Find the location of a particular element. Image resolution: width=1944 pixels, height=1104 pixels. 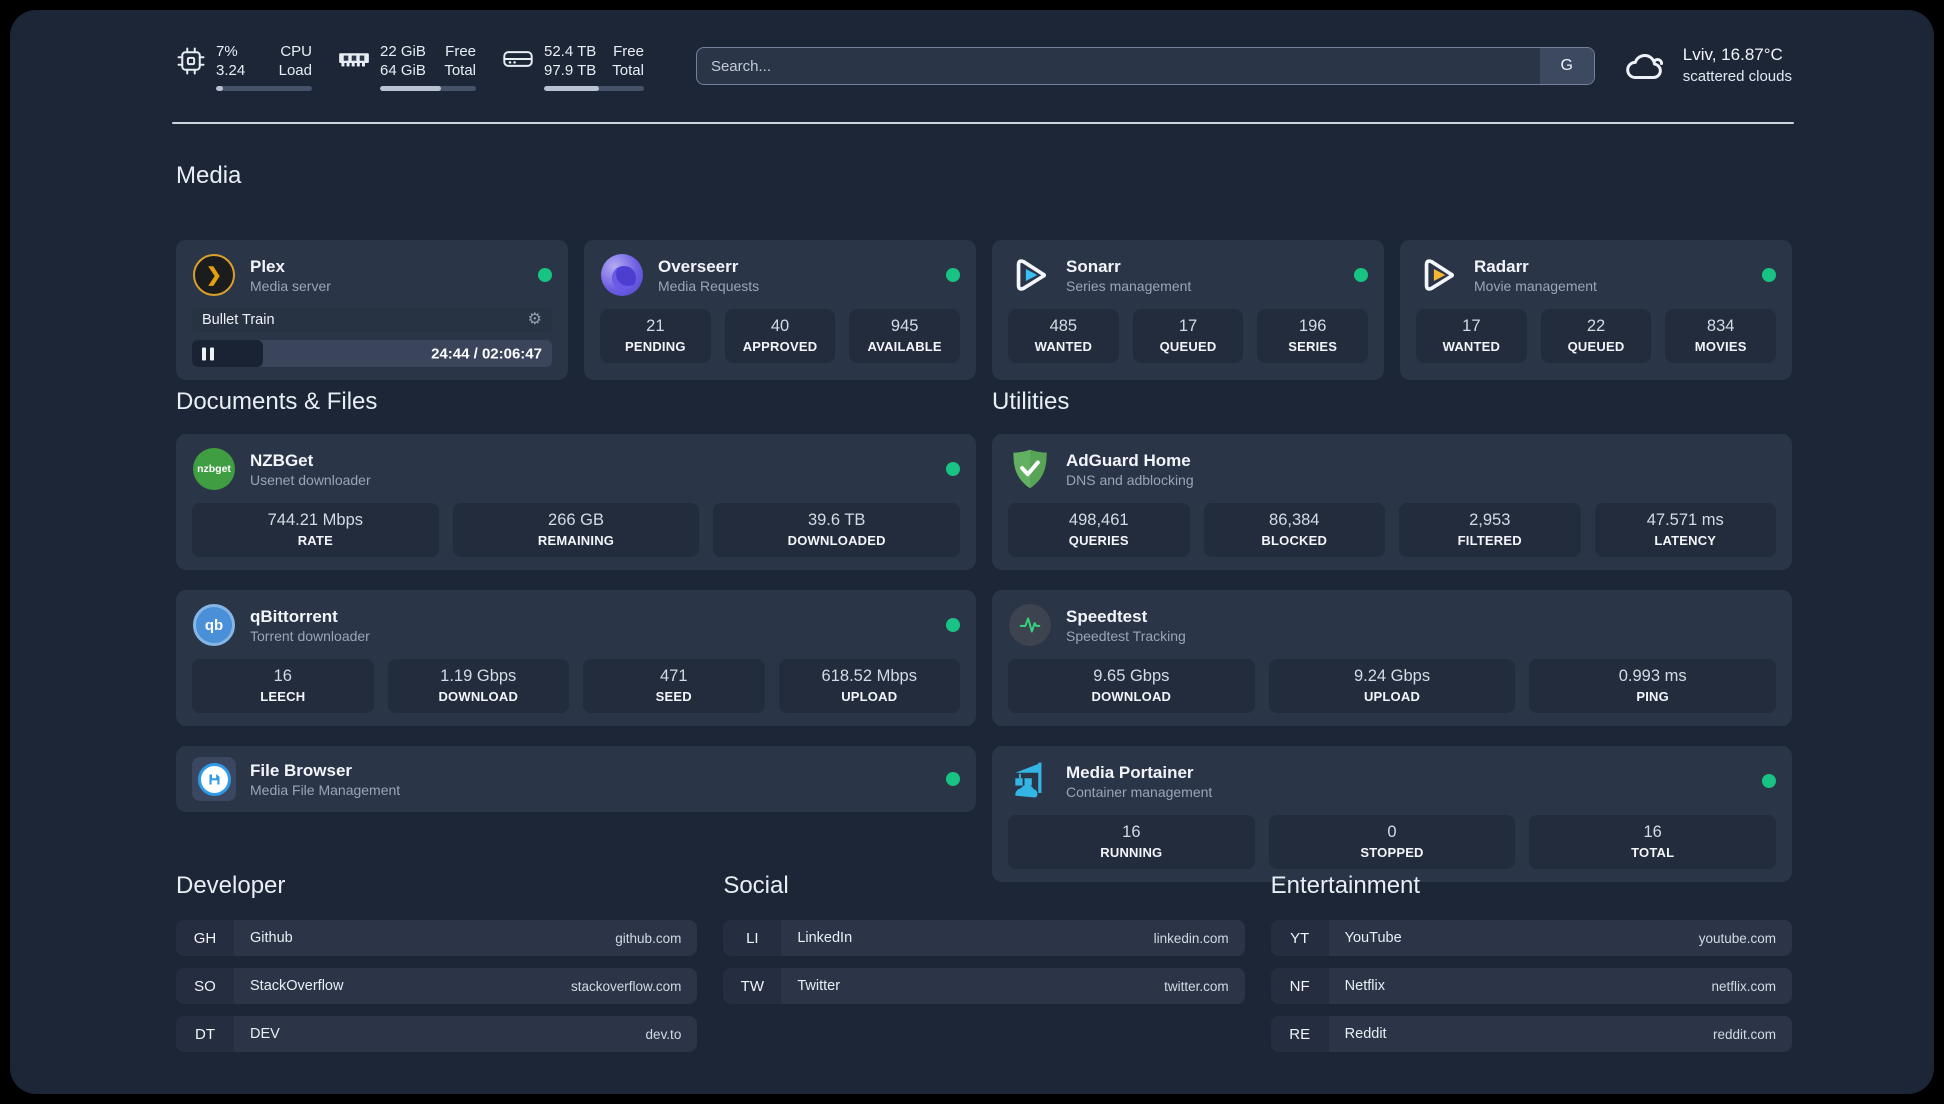

storage-label-bottom: Total is located at coordinates (628, 70).